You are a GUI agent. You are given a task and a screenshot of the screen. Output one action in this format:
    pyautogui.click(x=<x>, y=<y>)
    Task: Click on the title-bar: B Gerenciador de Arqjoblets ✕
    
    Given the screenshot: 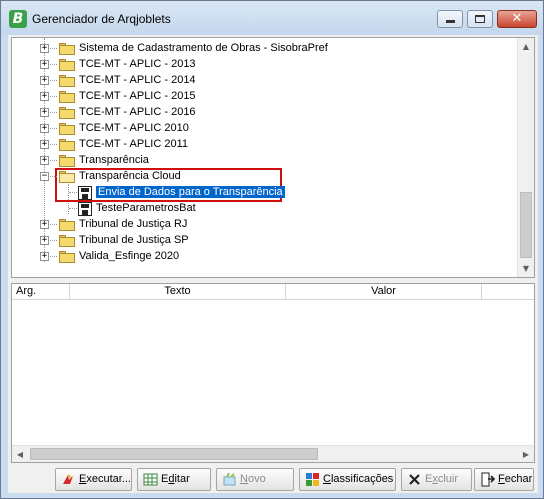 What is the action you would take?
    pyautogui.click(x=272, y=18)
    